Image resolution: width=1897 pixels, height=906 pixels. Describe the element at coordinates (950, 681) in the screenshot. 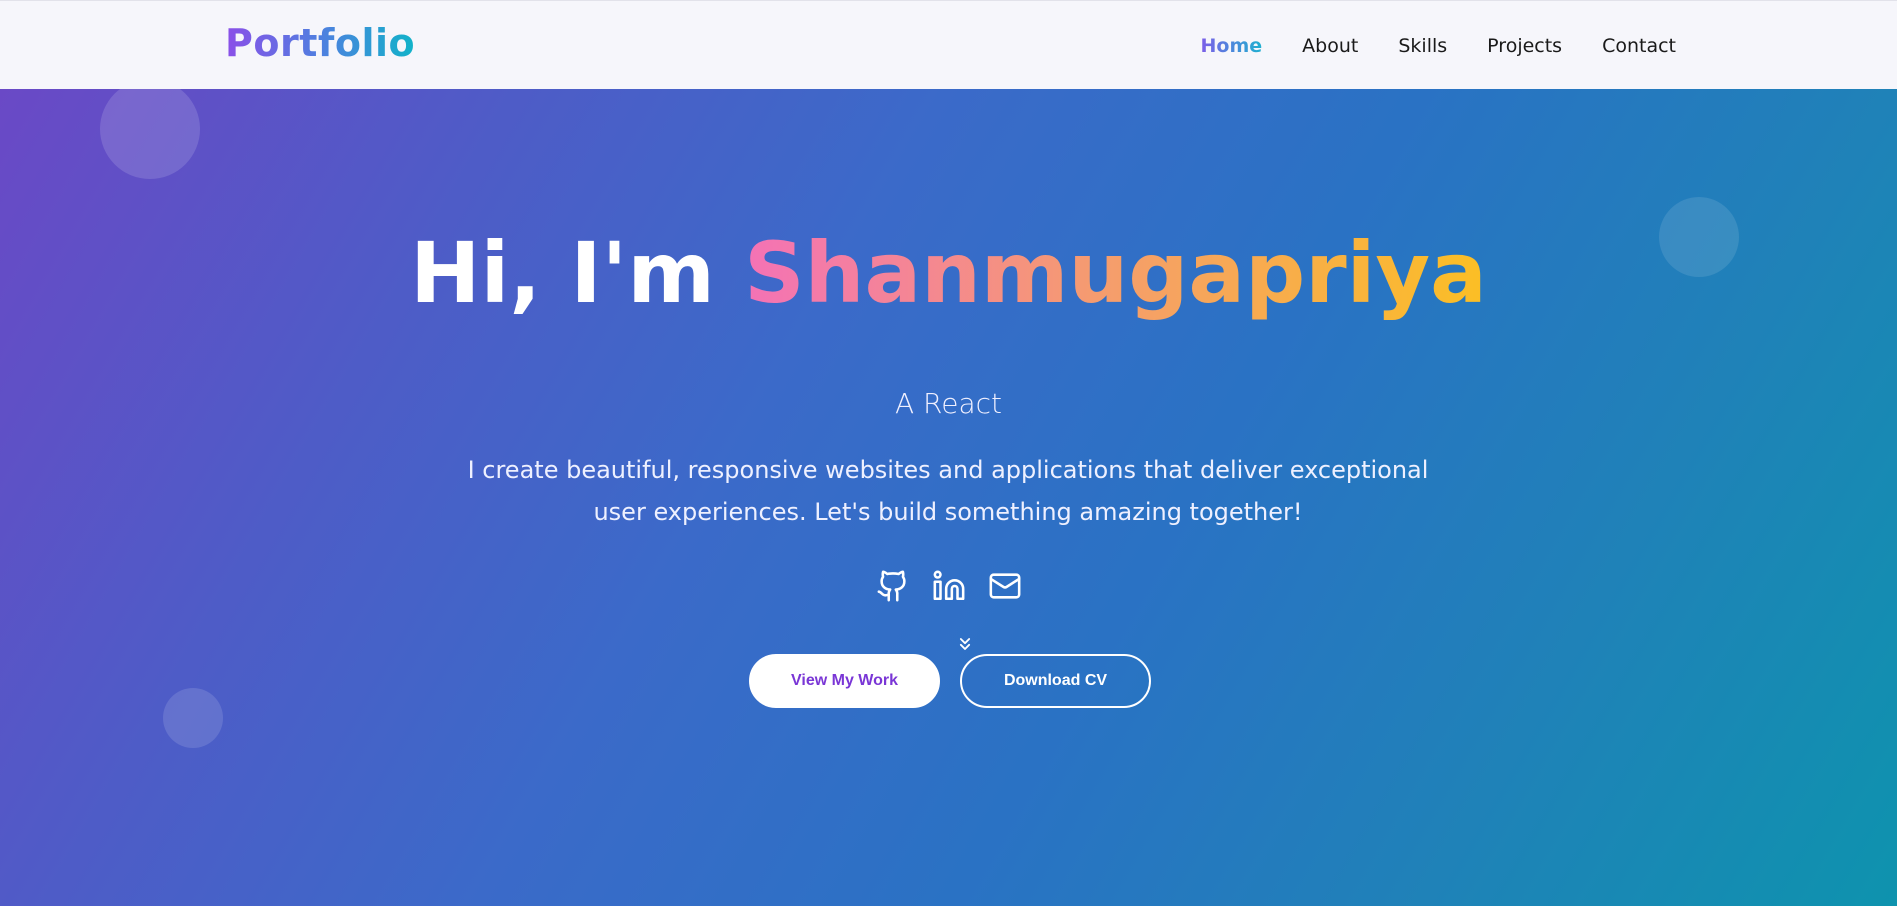

I see `hero-buttons: View My Work Download CV` at that location.